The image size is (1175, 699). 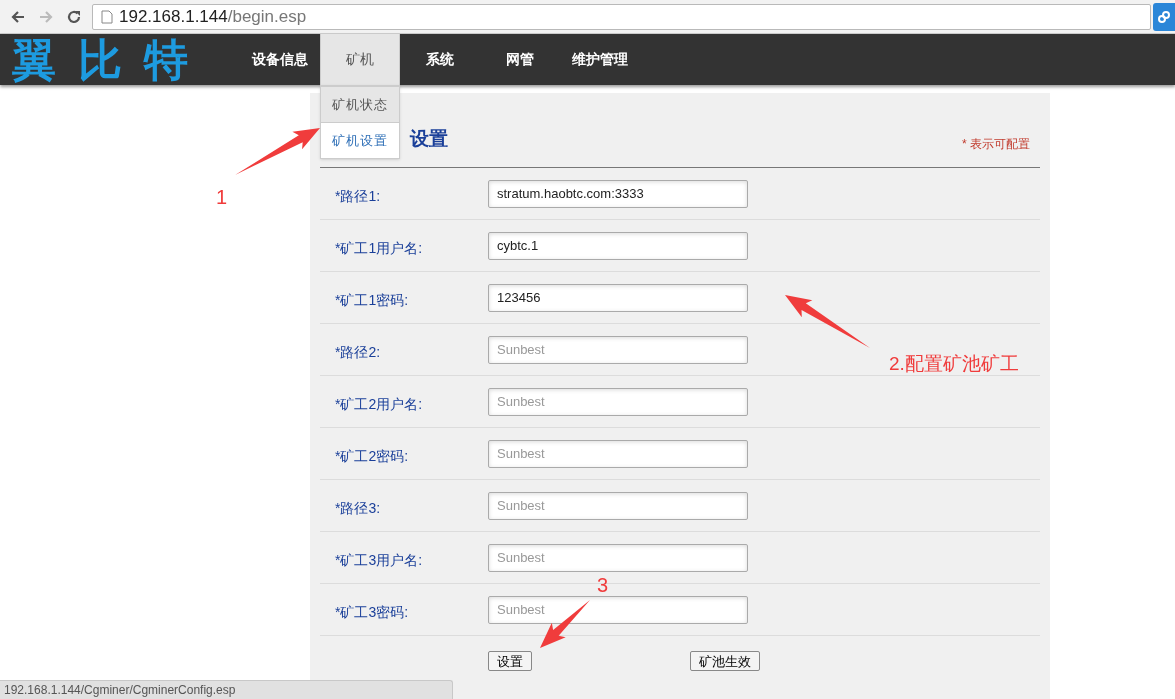 What do you see at coordinates (74, 16) in the screenshot?
I see `reload-icon` at bounding box center [74, 16].